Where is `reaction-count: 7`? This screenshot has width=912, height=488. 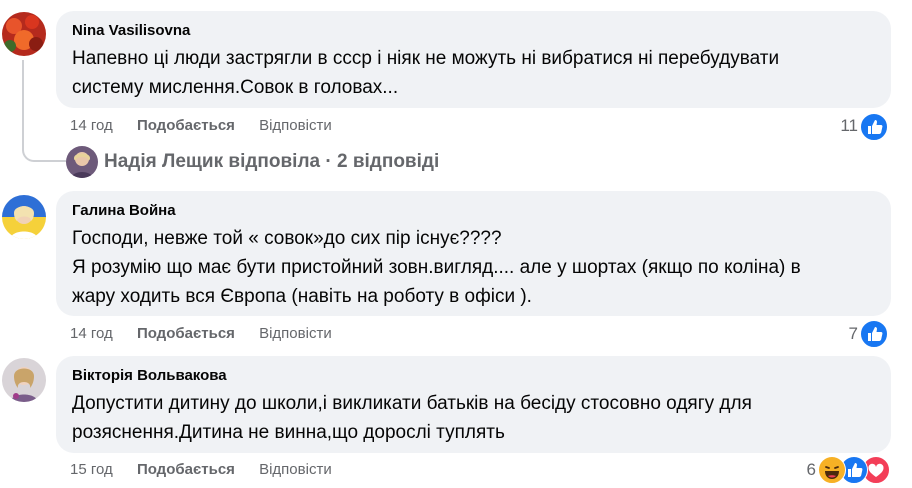
reaction-count: 7 is located at coordinates (847, 334).